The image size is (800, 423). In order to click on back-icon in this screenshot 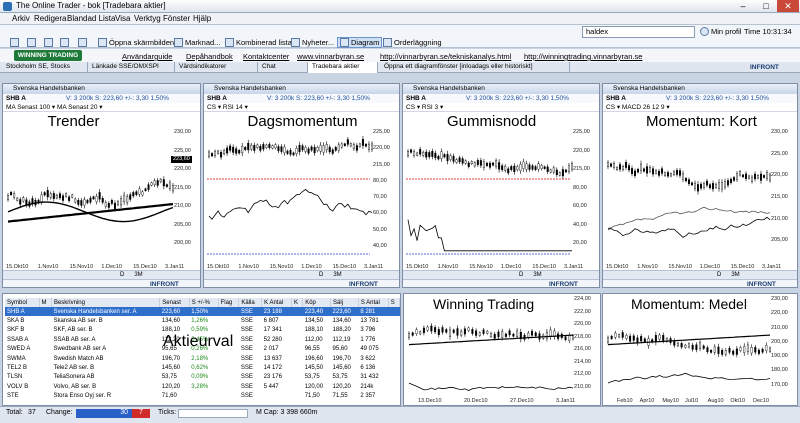, I will do `click(14, 42)`.